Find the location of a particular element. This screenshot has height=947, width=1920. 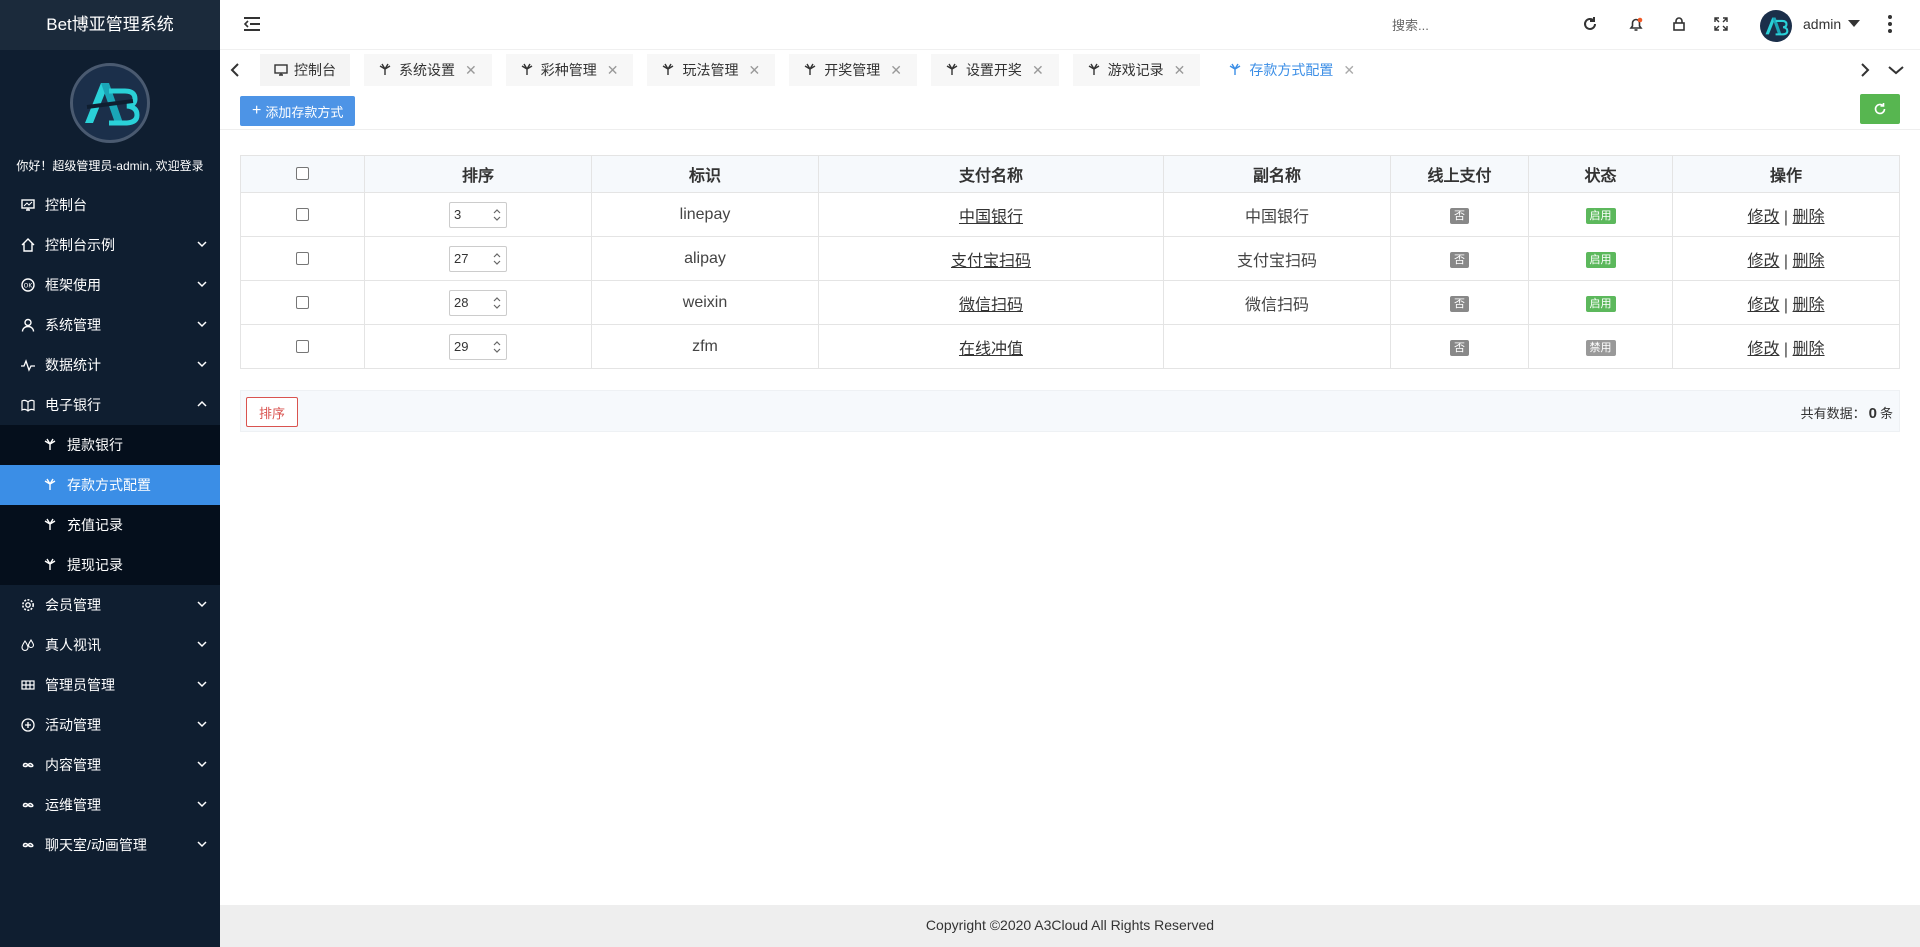

row-alias: 微信扫码 is located at coordinates (1277, 302).